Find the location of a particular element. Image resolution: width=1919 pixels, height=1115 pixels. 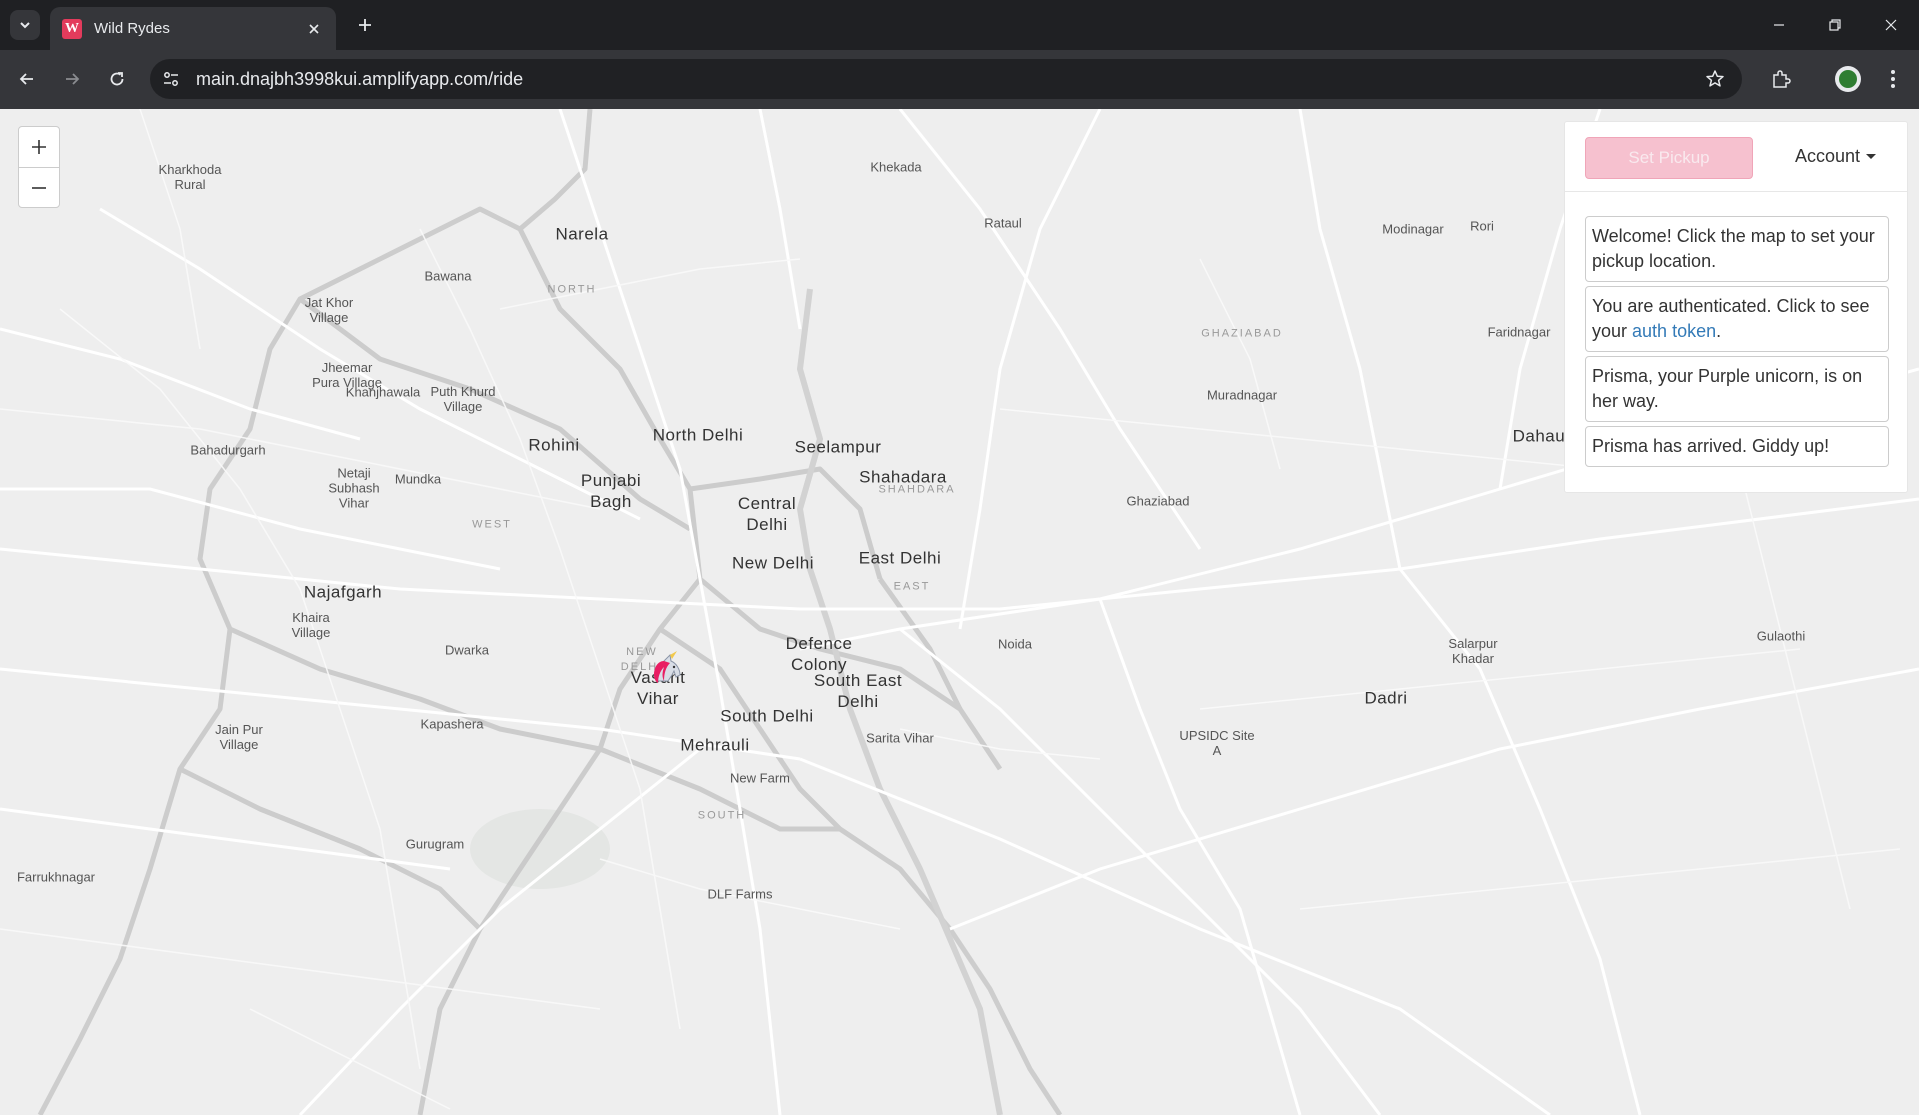

browser-tab-bar: W Wild Rydes is located at coordinates (959, 25).